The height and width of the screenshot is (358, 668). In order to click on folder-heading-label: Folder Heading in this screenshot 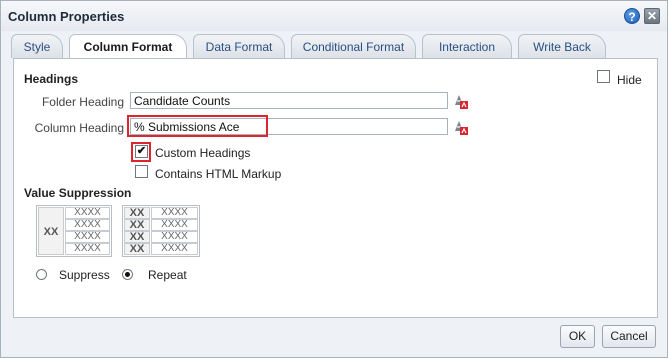, I will do `click(82, 102)`.